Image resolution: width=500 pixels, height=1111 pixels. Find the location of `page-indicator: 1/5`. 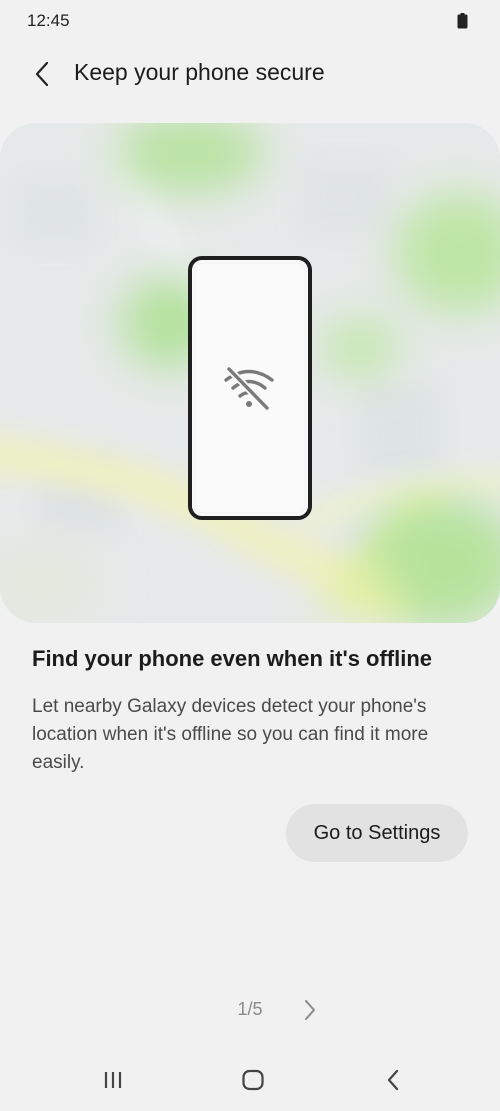

page-indicator: 1/5 is located at coordinates (250, 1009).